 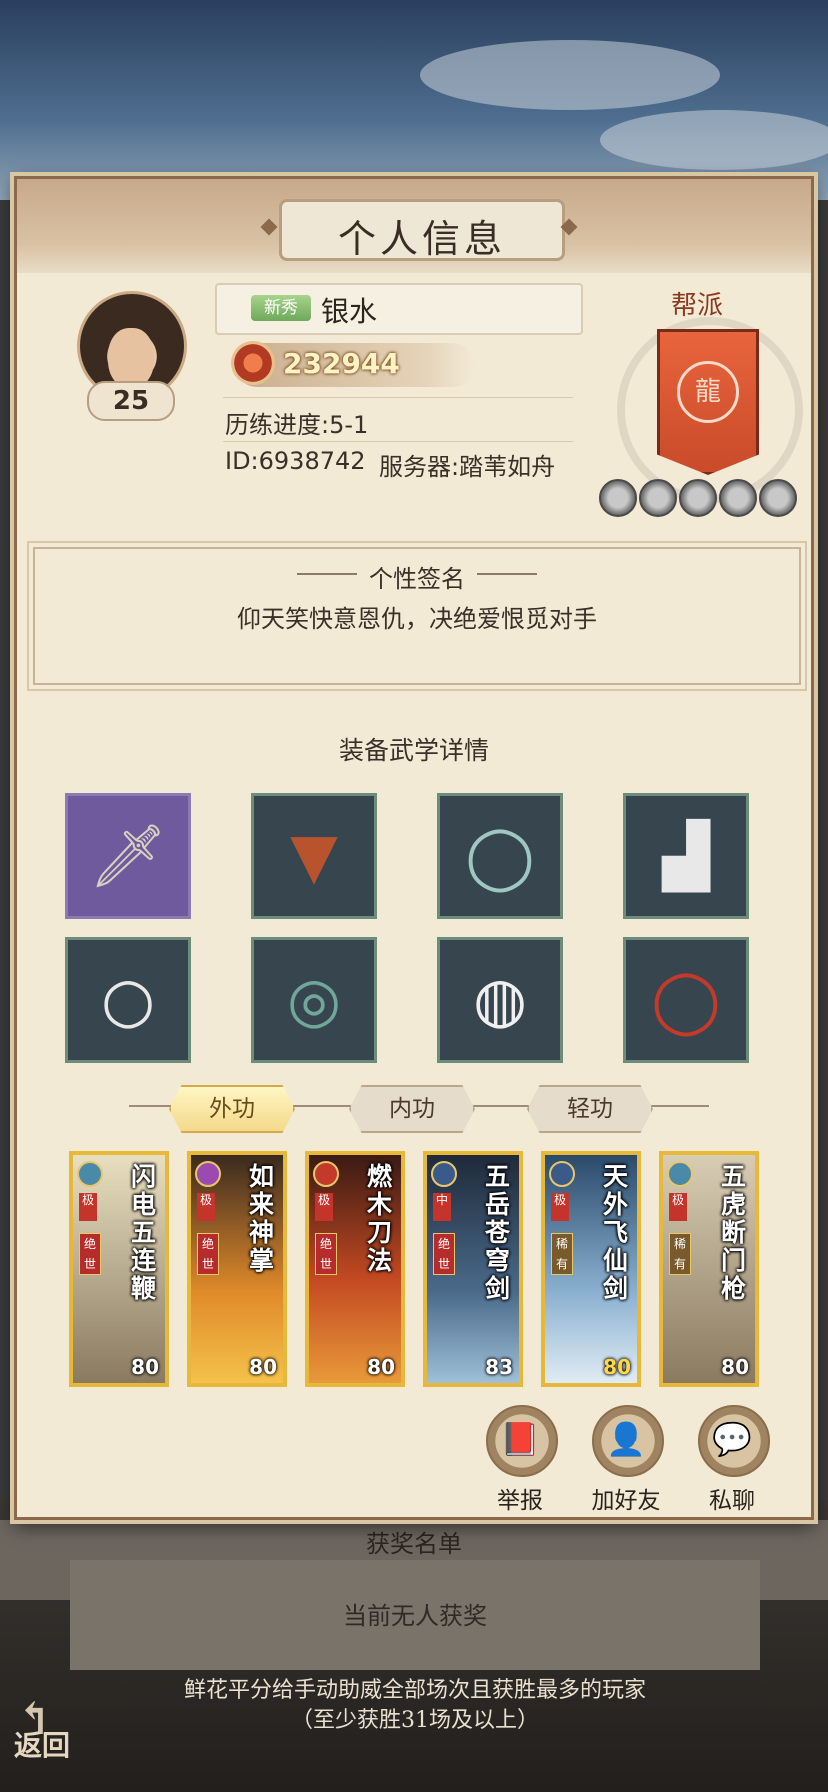 What do you see at coordinates (349, 311) in the screenshot?
I see `player-name: 银水` at bounding box center [349, 311].